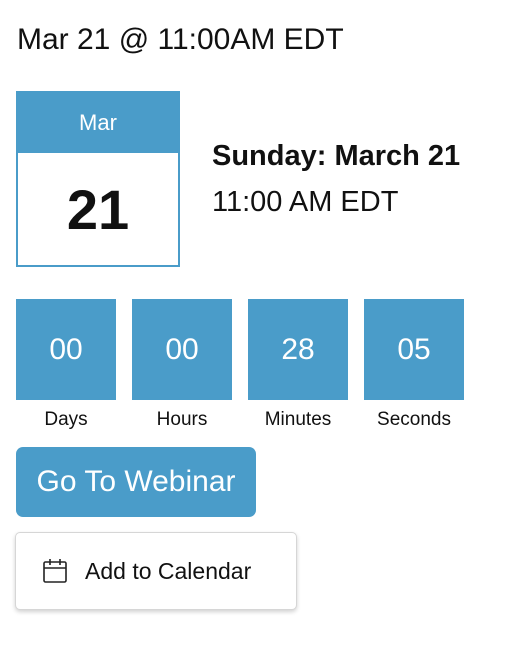 This screenshot has height=670, width=524. I want to click on date-card: Mar 21, so click(98, 179).